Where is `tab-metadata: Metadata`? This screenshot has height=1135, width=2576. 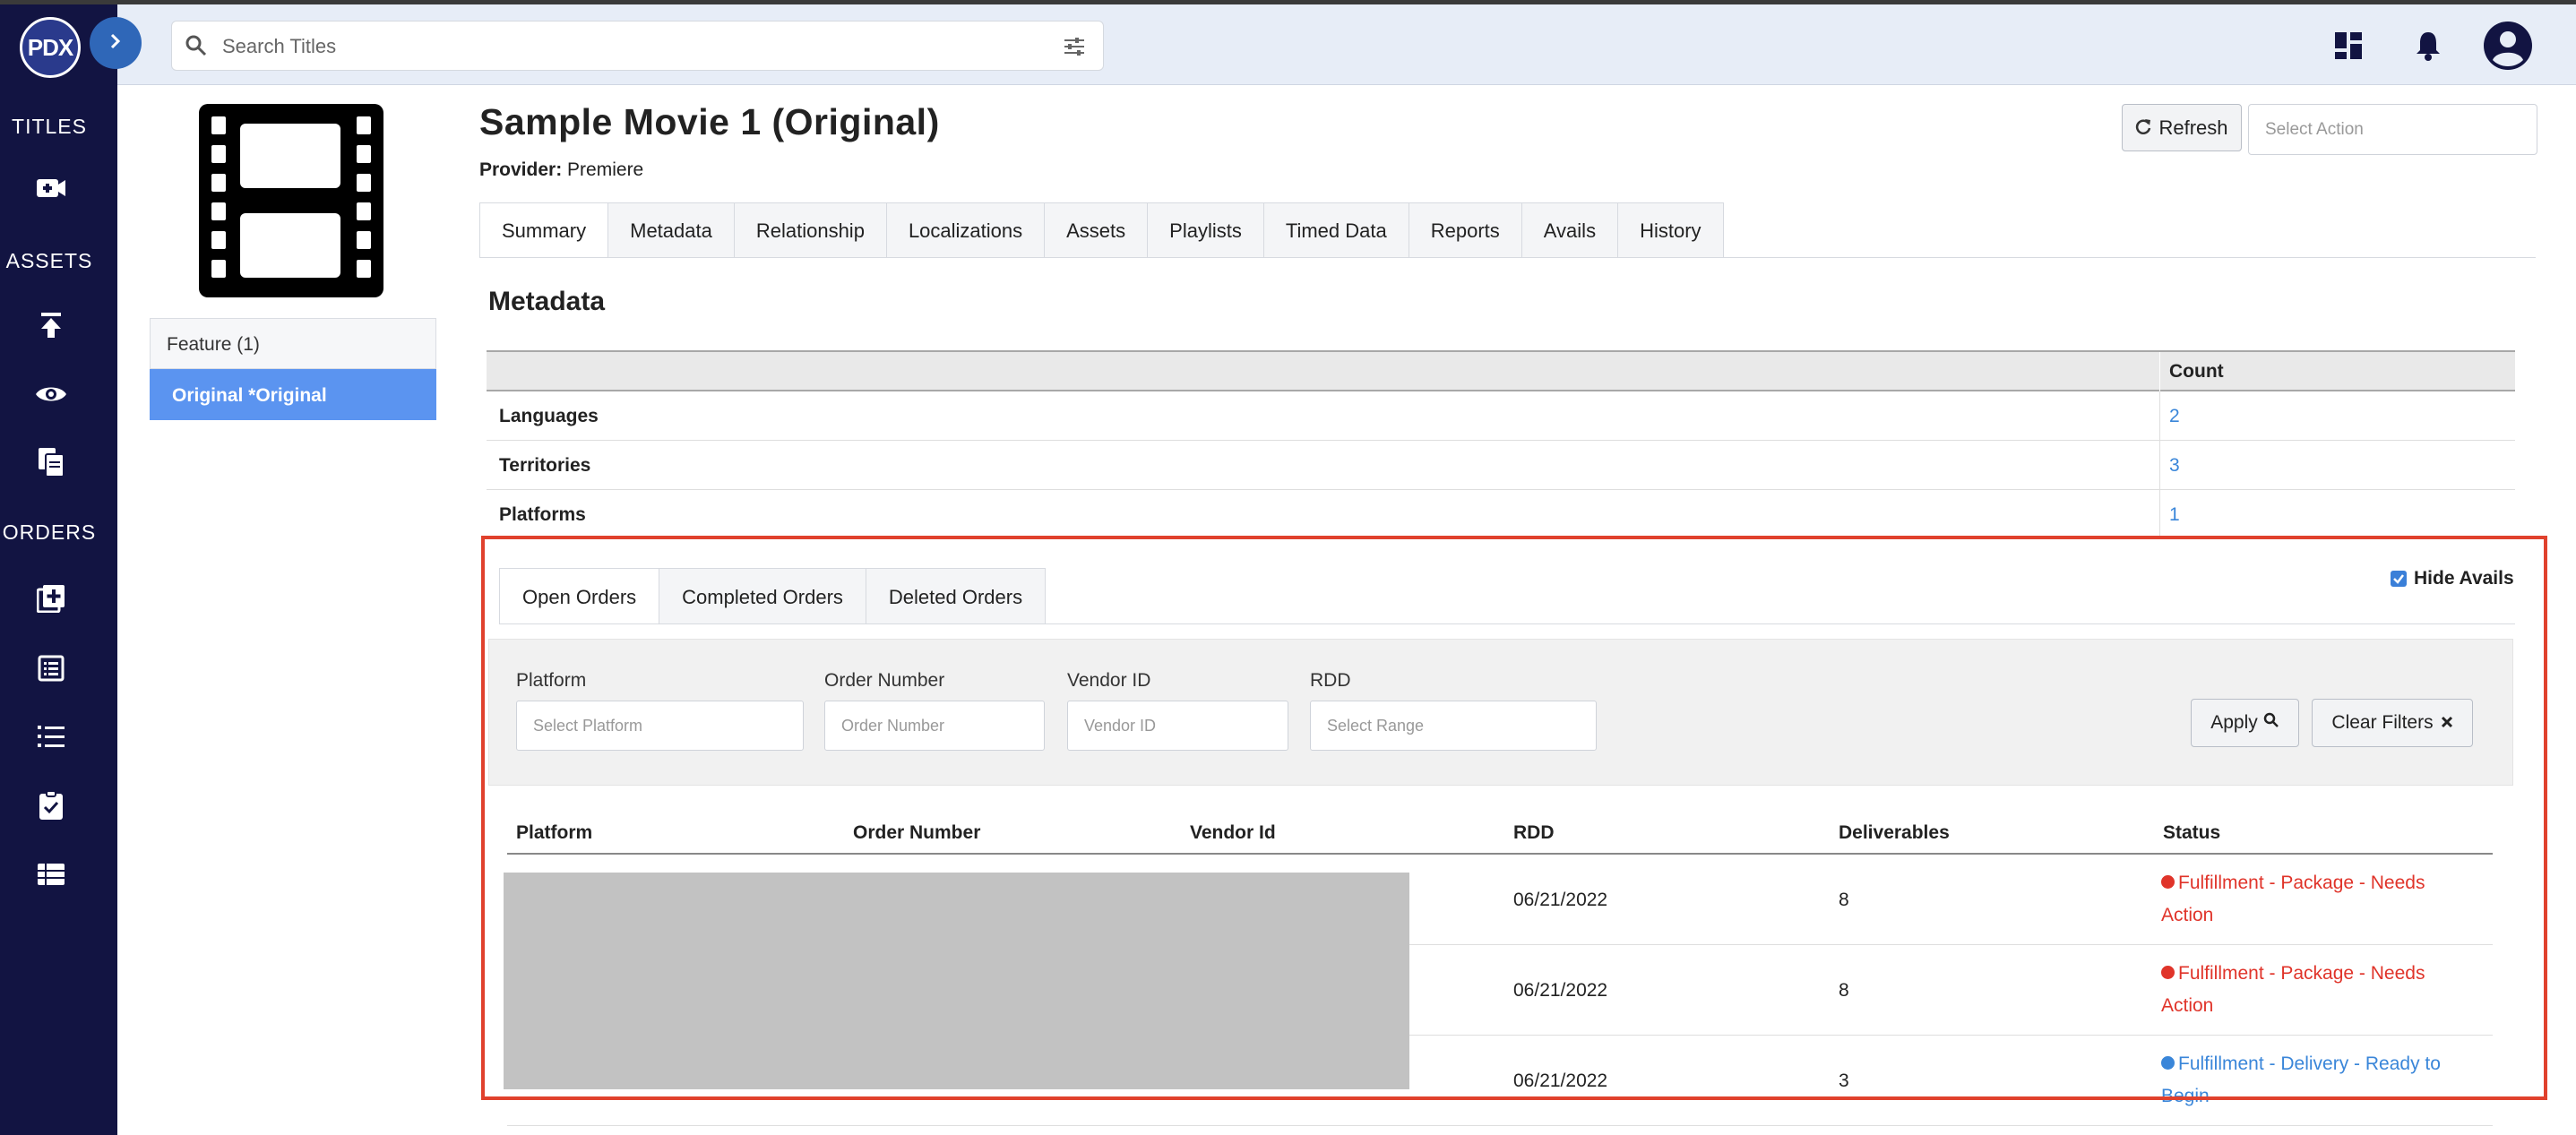 tab-metadata: Metadata is located at coordinates (672, 230).